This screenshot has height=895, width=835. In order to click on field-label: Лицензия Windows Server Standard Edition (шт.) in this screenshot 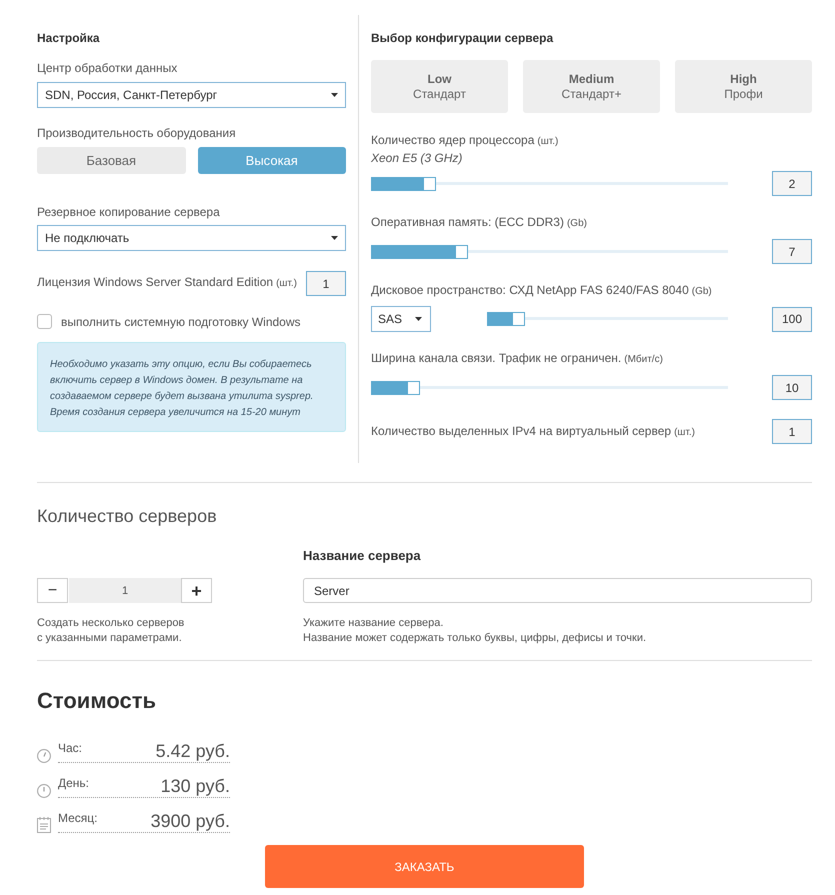, I will do `click(167, 282)`.